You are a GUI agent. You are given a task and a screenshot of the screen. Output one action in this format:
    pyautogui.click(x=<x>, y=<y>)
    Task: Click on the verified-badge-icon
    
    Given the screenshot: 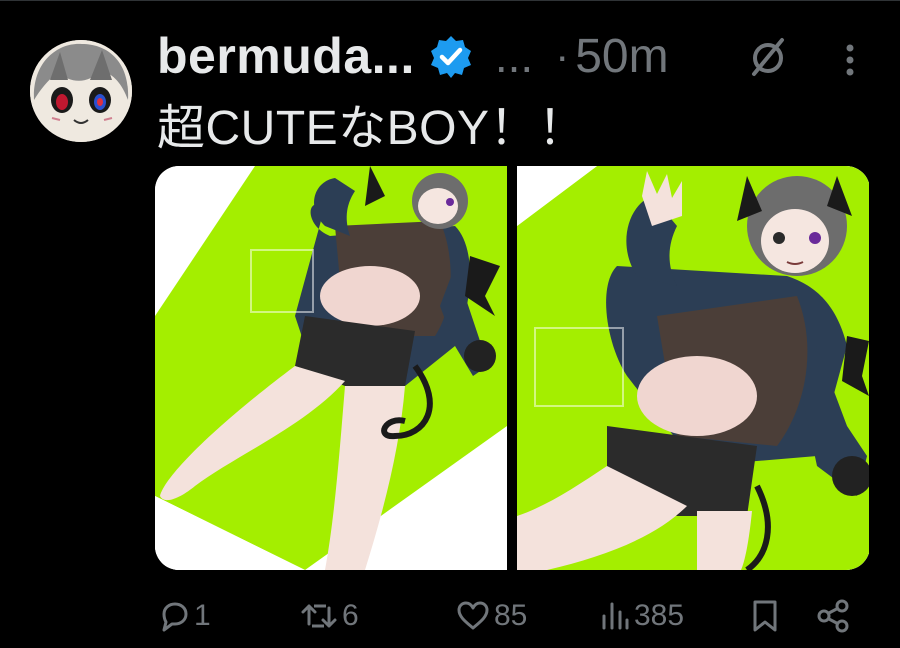 What is the action you would take?
    pyautogui.click(x=451, y=56)
    